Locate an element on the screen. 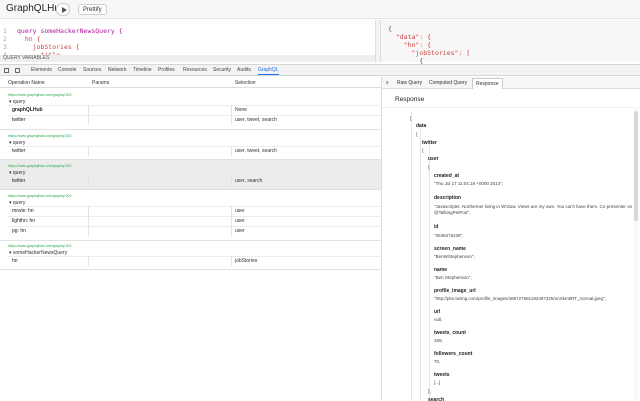 Image resolution: width=640 pixels, height=401 pixels. tree-key-search: search is located at coordinates (436, 399).